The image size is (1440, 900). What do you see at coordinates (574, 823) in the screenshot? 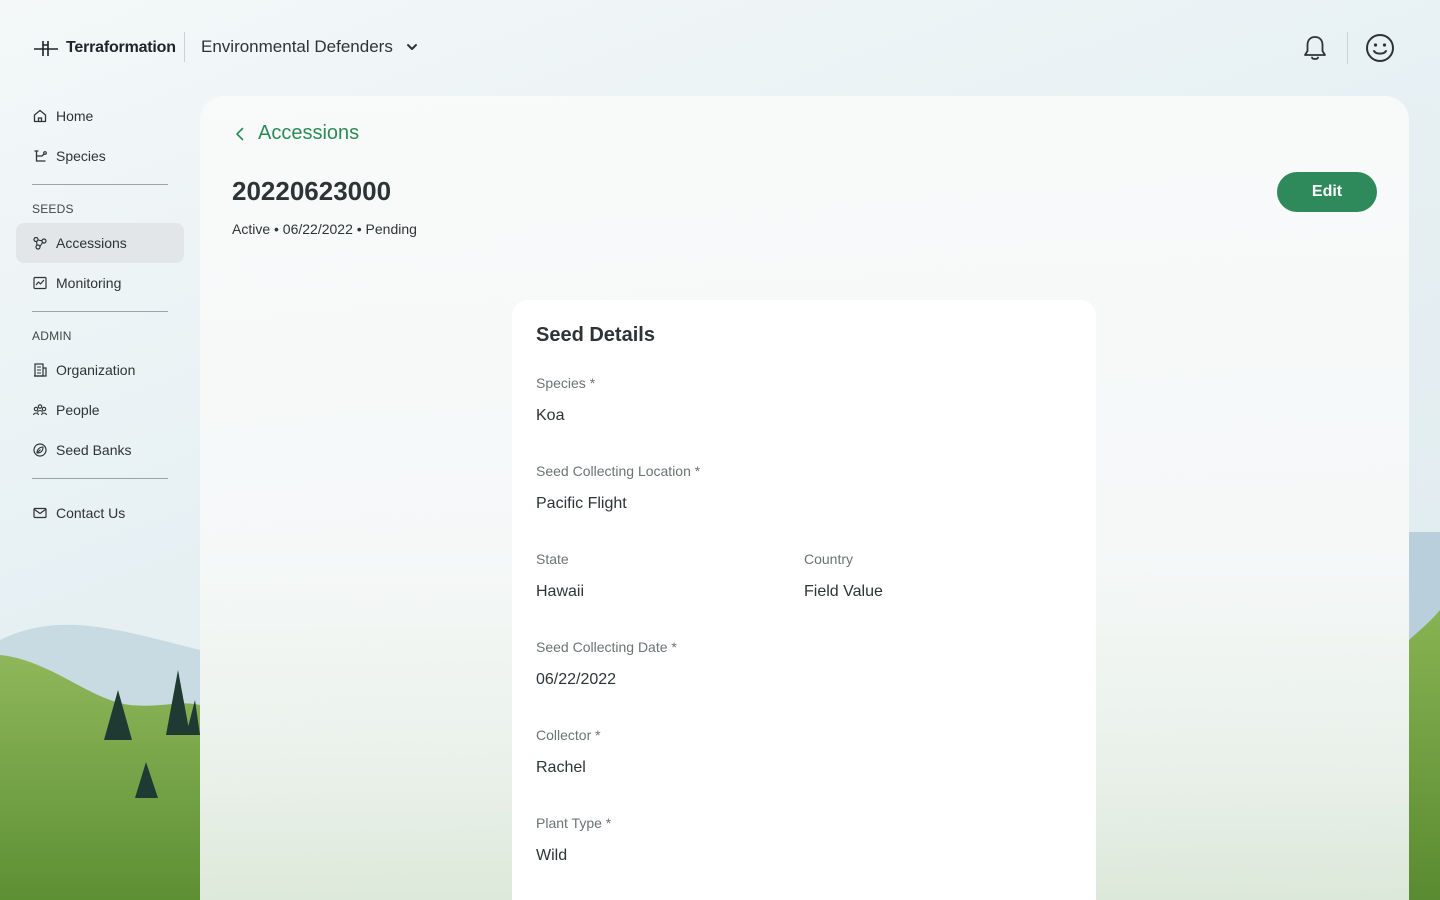
I see `field-label: Plant Type *` at bounding box center [574, 823].